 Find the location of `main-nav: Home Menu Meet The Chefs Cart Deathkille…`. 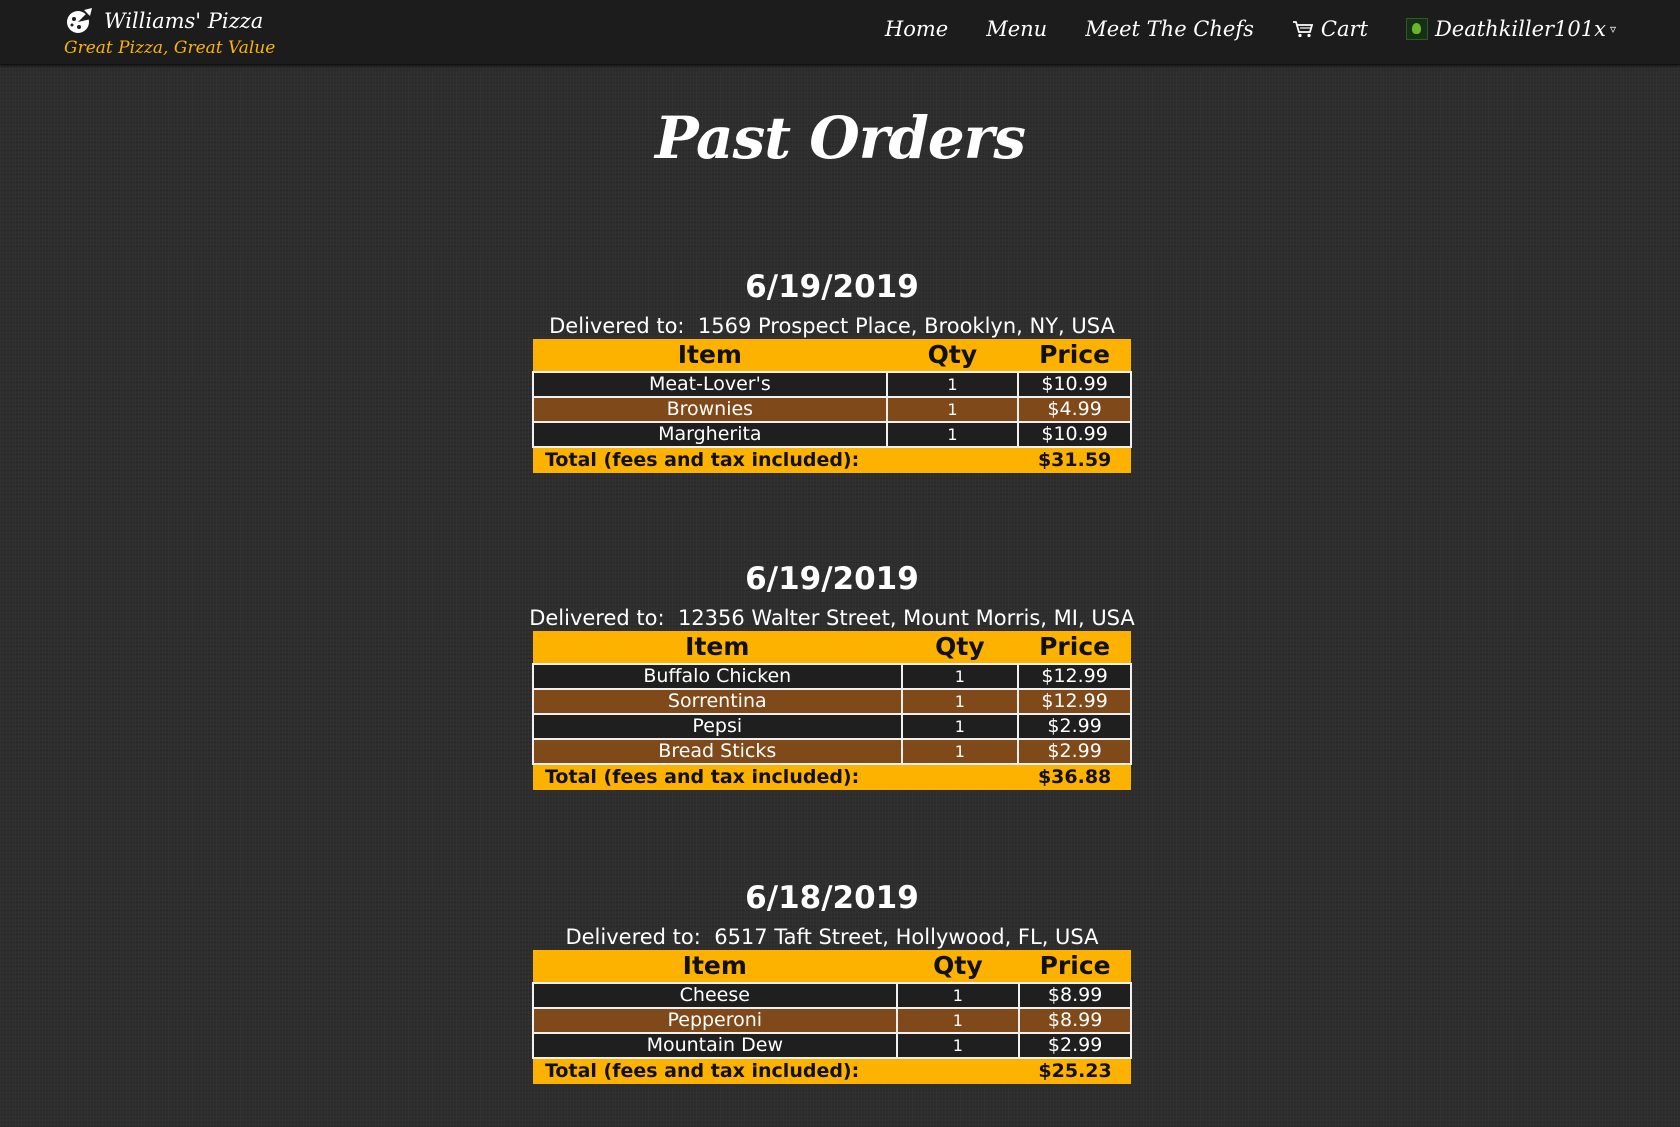

main-nav: Home Menu Meet The Chefs Cart Deathkille… is located at coordinates (1231, 29).